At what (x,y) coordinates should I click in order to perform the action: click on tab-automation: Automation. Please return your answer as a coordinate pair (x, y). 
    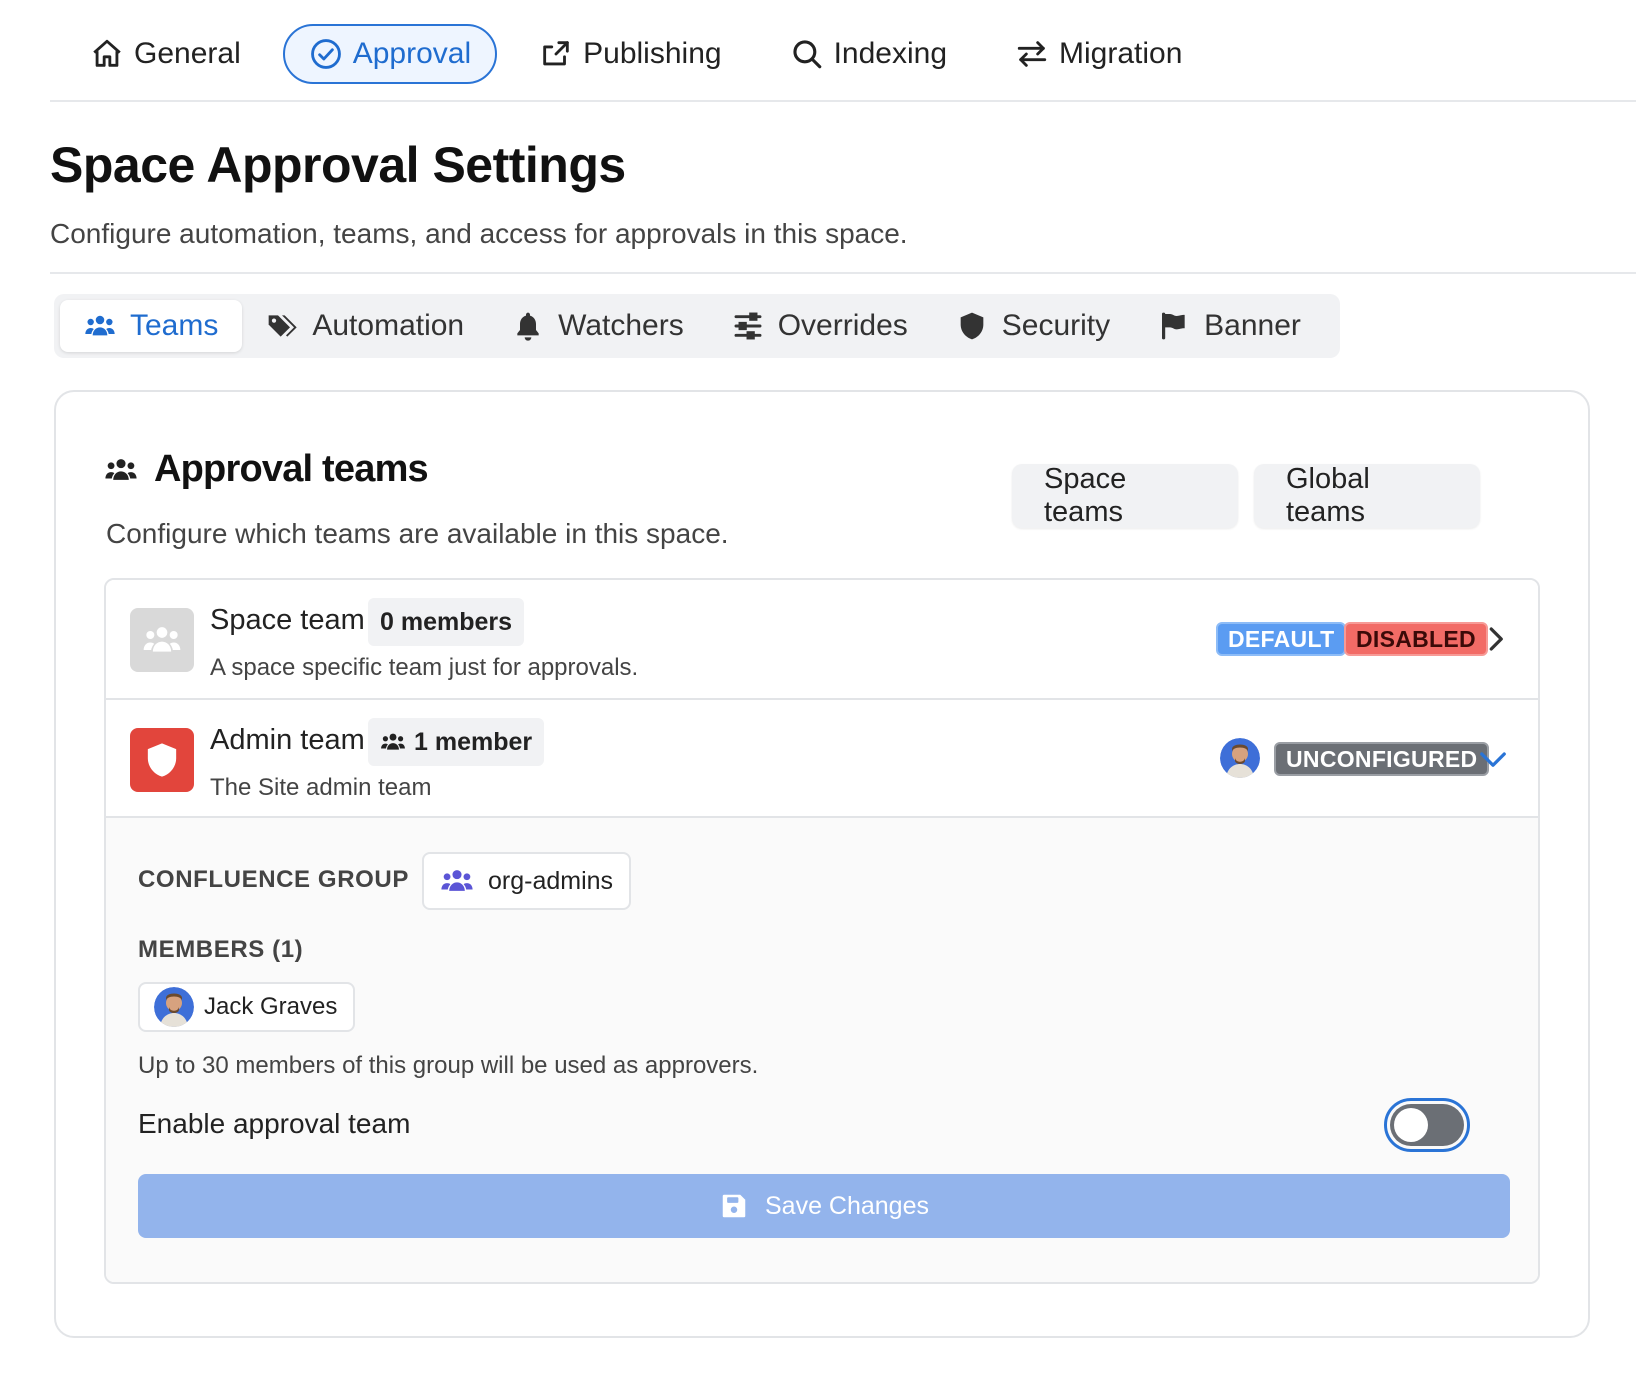
    Looking at the image, I should click on (365, 326).